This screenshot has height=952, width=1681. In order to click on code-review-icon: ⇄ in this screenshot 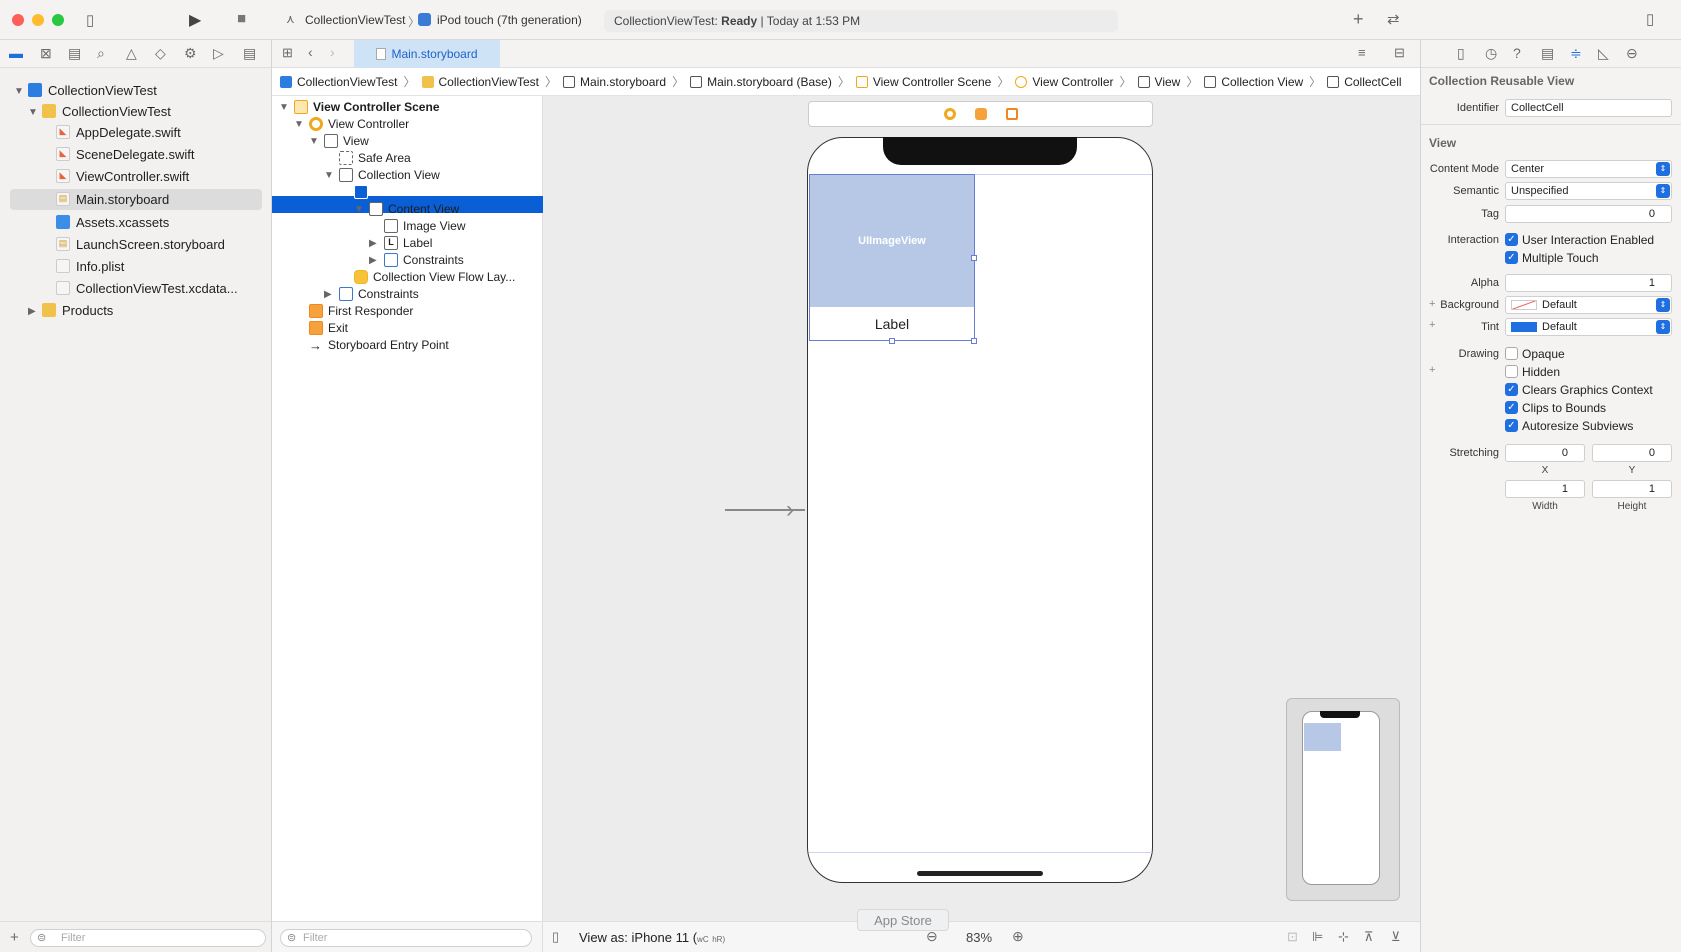, I will do `click(1393, 19)`.